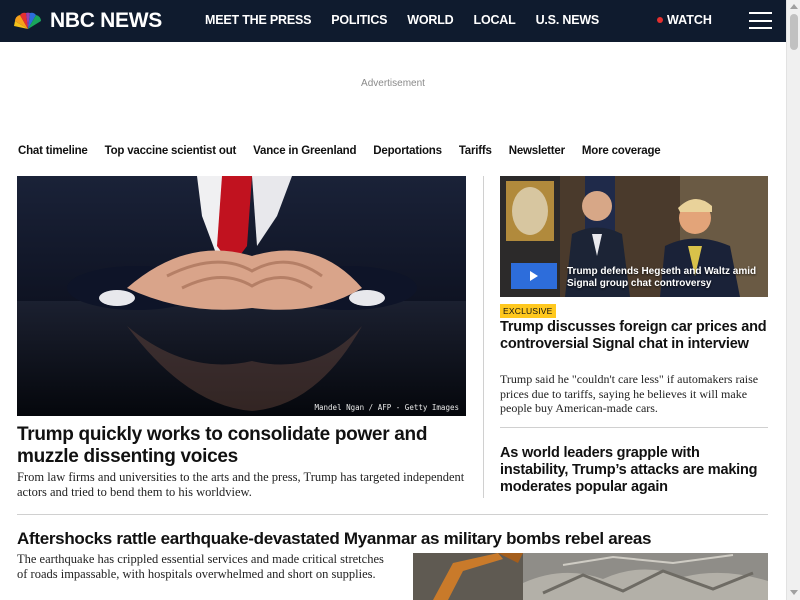 Image resolution: width=800 pixels, height=600 pixels. What do you see at coordinates (106, 20) in the screenshot?
I see `logo-text: NBC NEWS` at bounding box center [106, 20].